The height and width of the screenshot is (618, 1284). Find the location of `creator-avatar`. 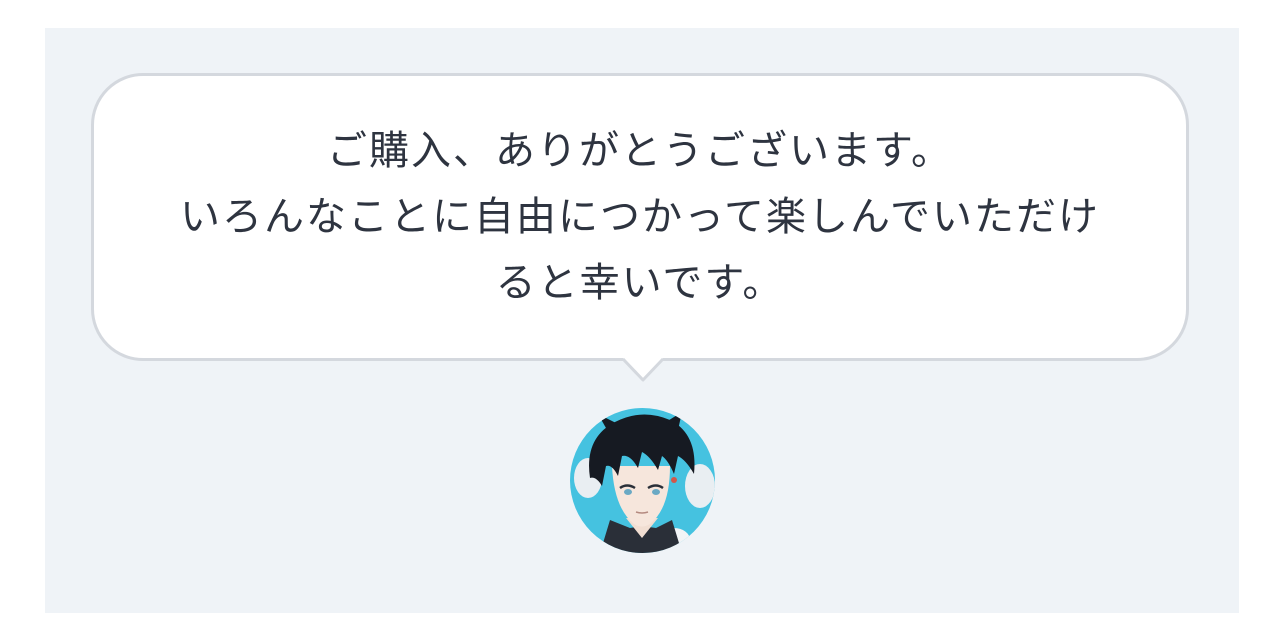

creator-avatar is located at coordinates (642, 480).